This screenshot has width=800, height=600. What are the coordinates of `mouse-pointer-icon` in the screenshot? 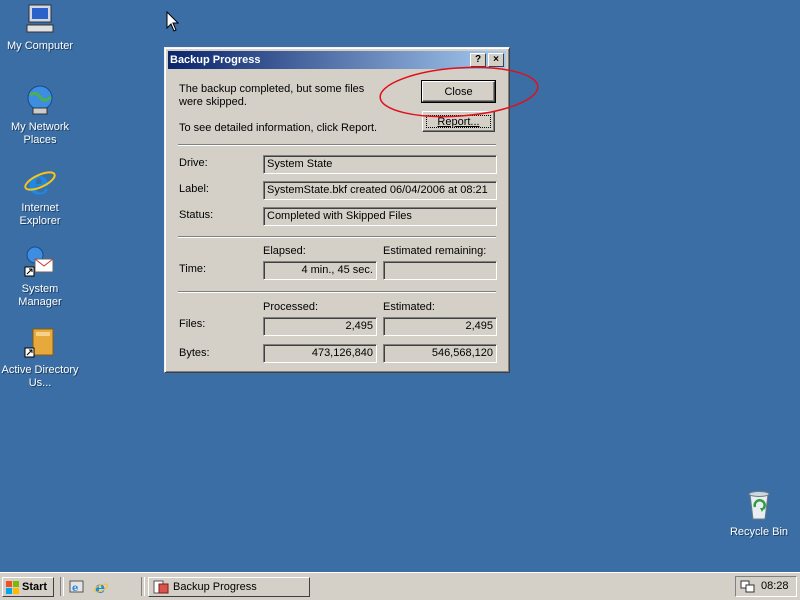 It's located at (173, 21).